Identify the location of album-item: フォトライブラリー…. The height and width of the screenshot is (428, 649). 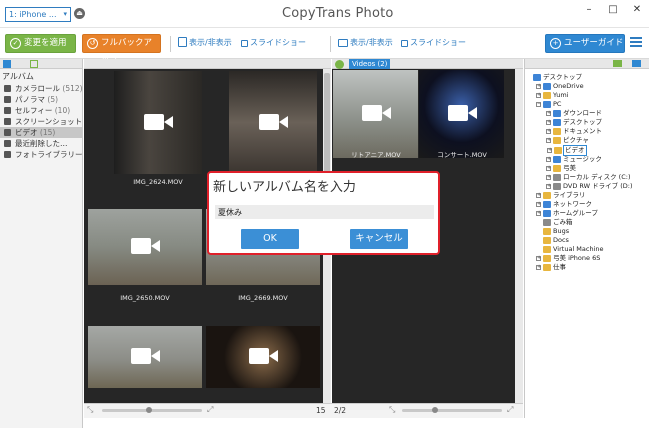
(41, 154).